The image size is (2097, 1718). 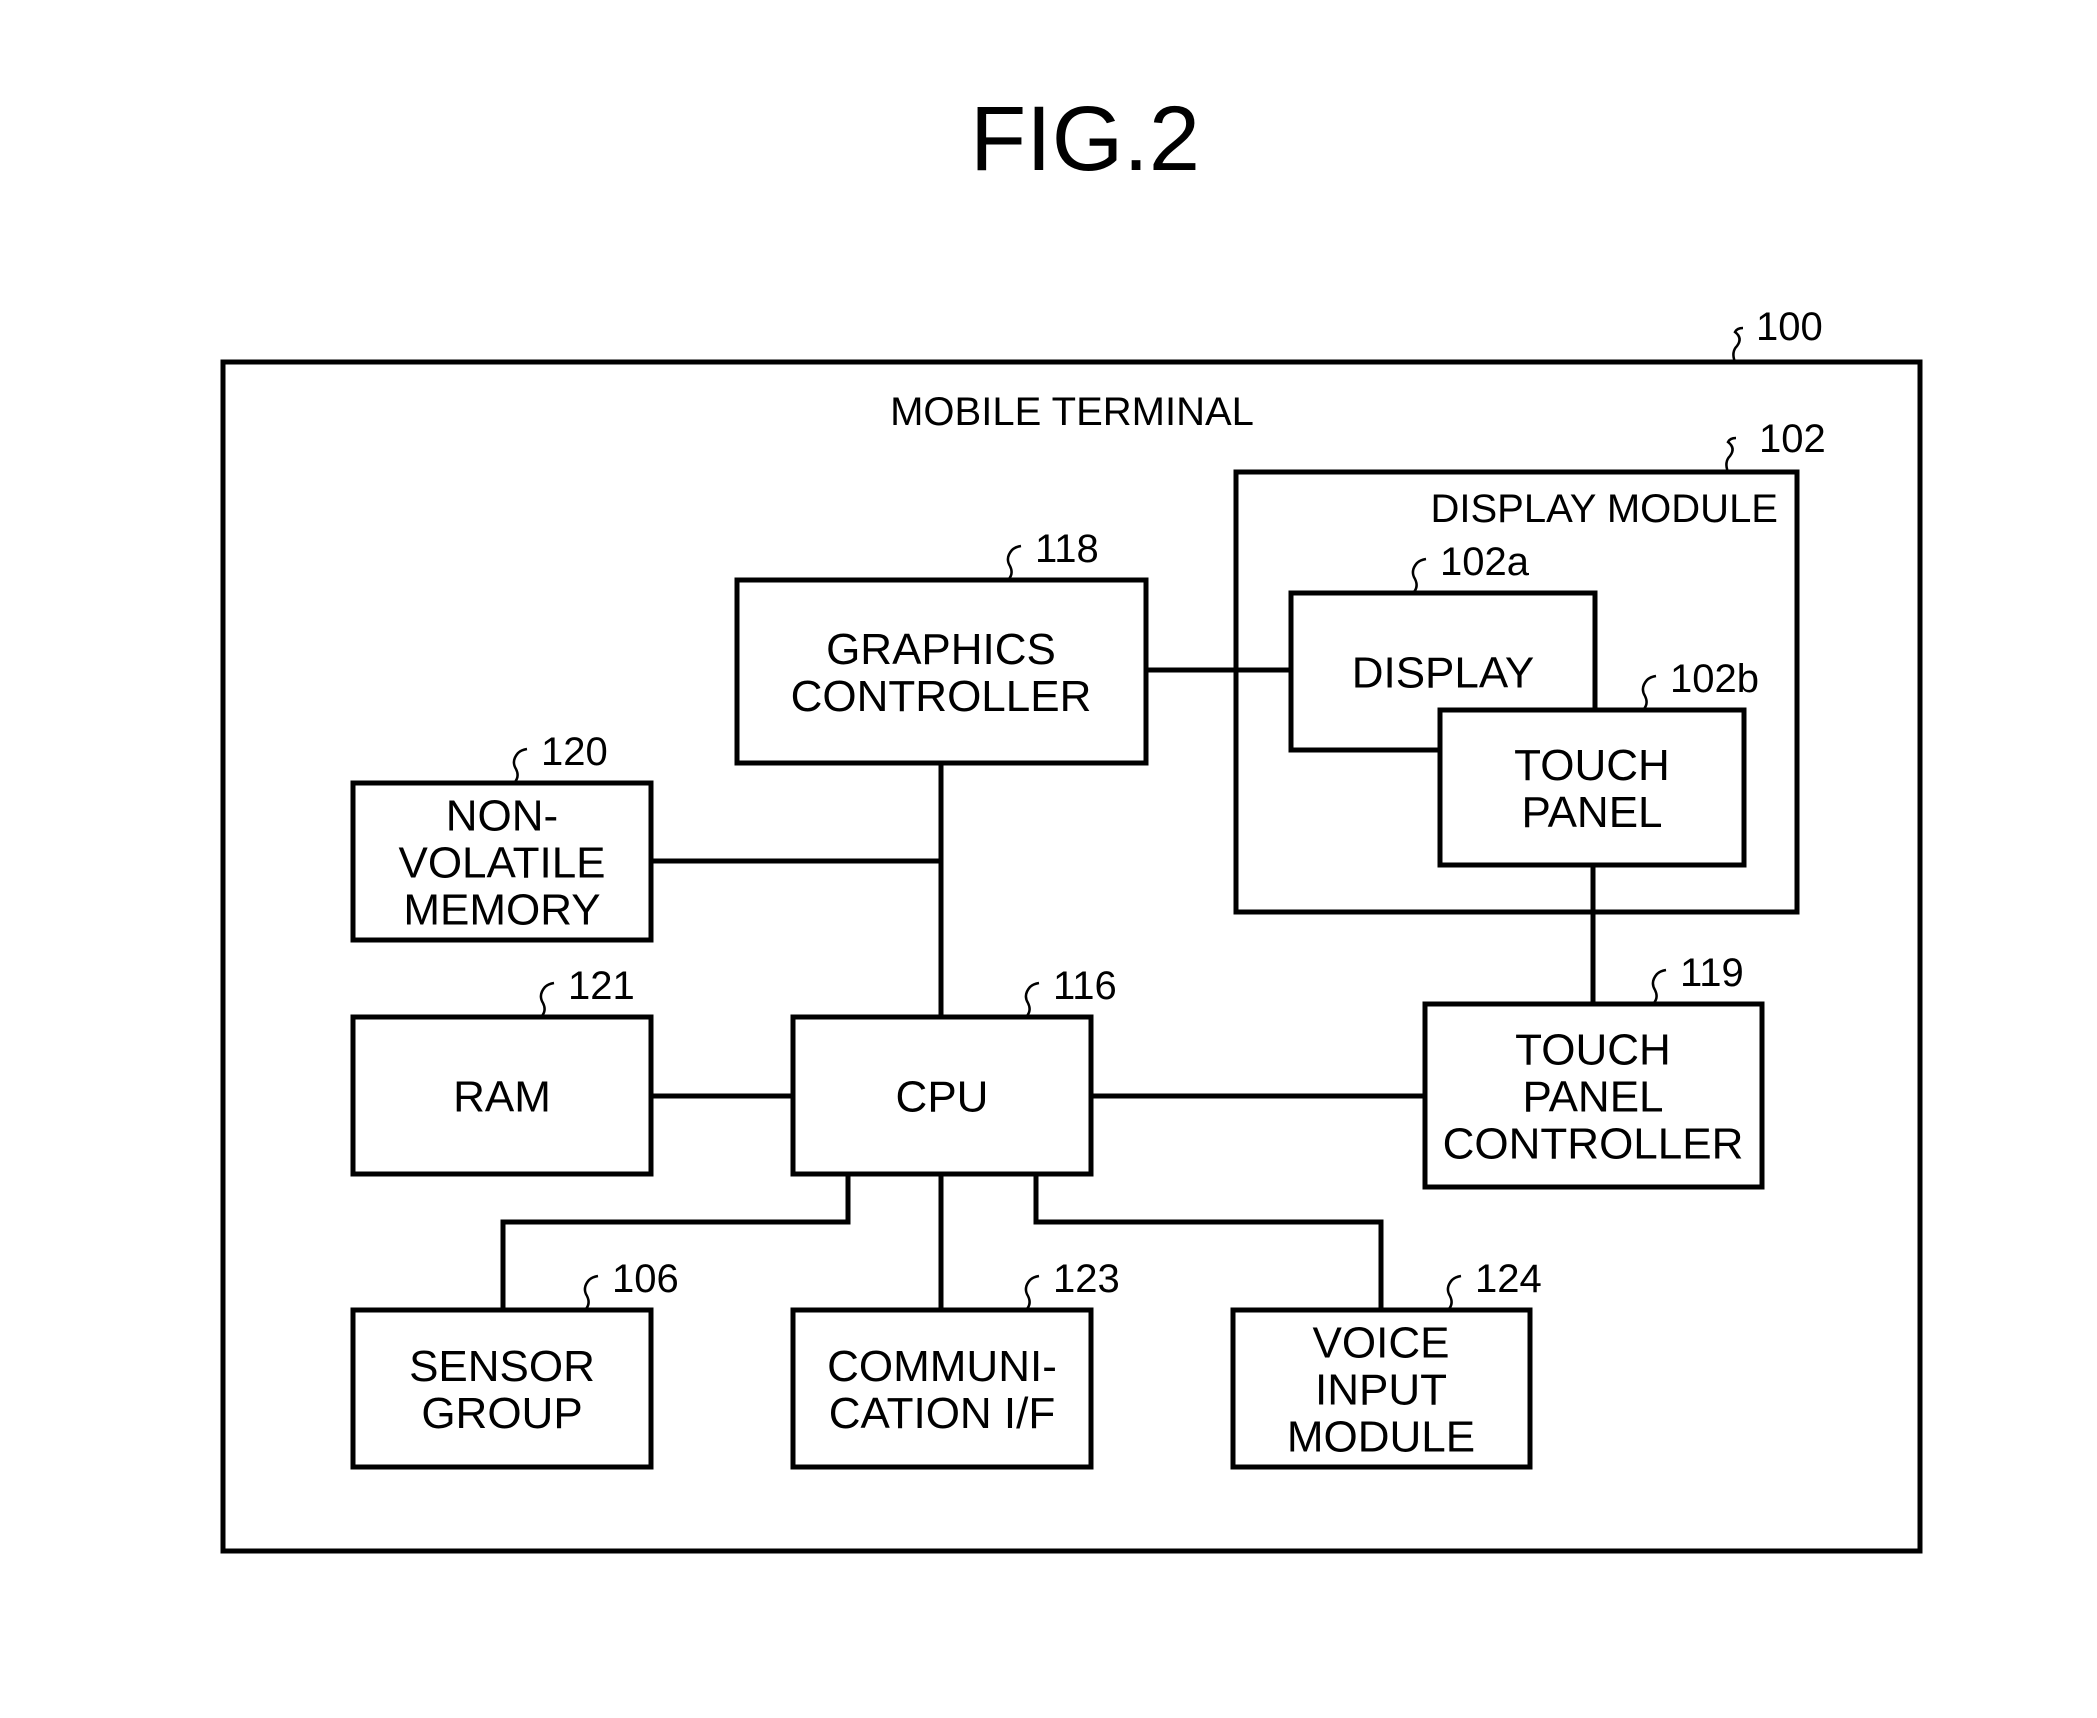 I want to click on graphics-controller-block: GRAPHICSCONTROLLER 118, so click(x=941, y=646).